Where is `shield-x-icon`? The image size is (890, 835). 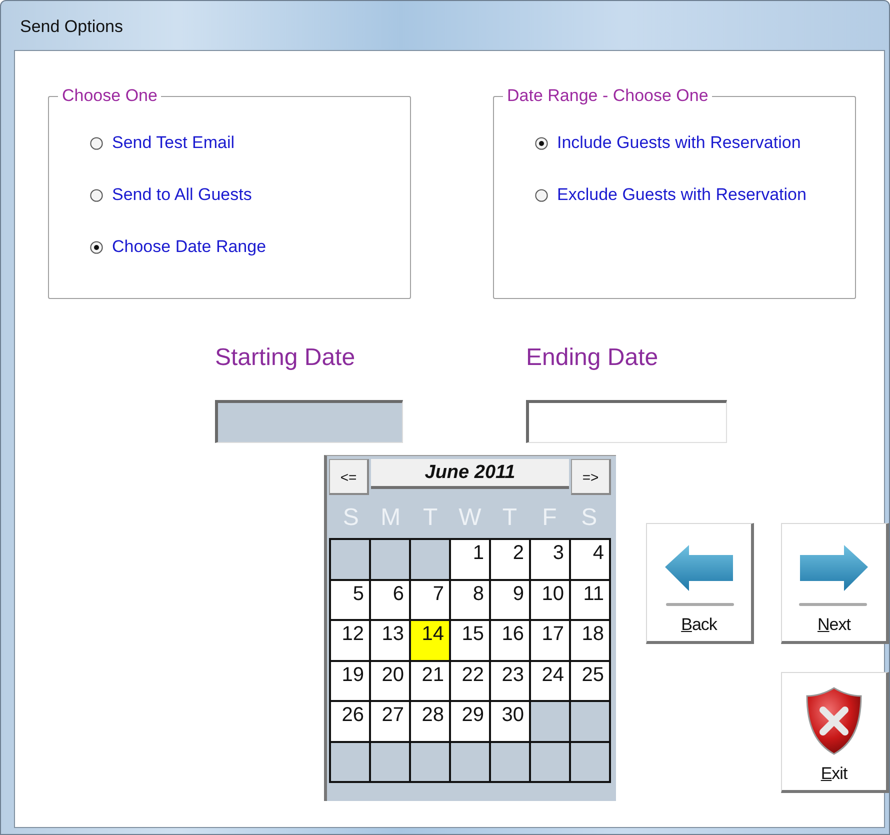 shield-x-icon is located at coordinates (834, 721).